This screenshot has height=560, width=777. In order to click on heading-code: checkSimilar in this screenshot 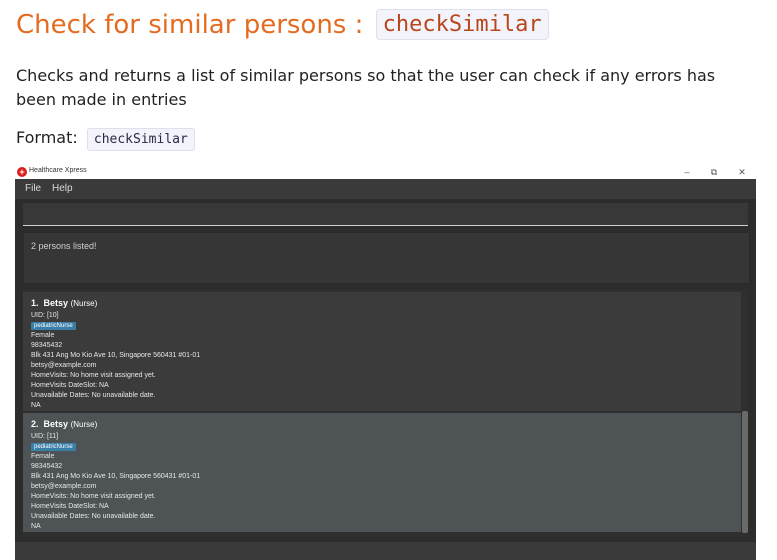, I will do `click(462, 24)`.